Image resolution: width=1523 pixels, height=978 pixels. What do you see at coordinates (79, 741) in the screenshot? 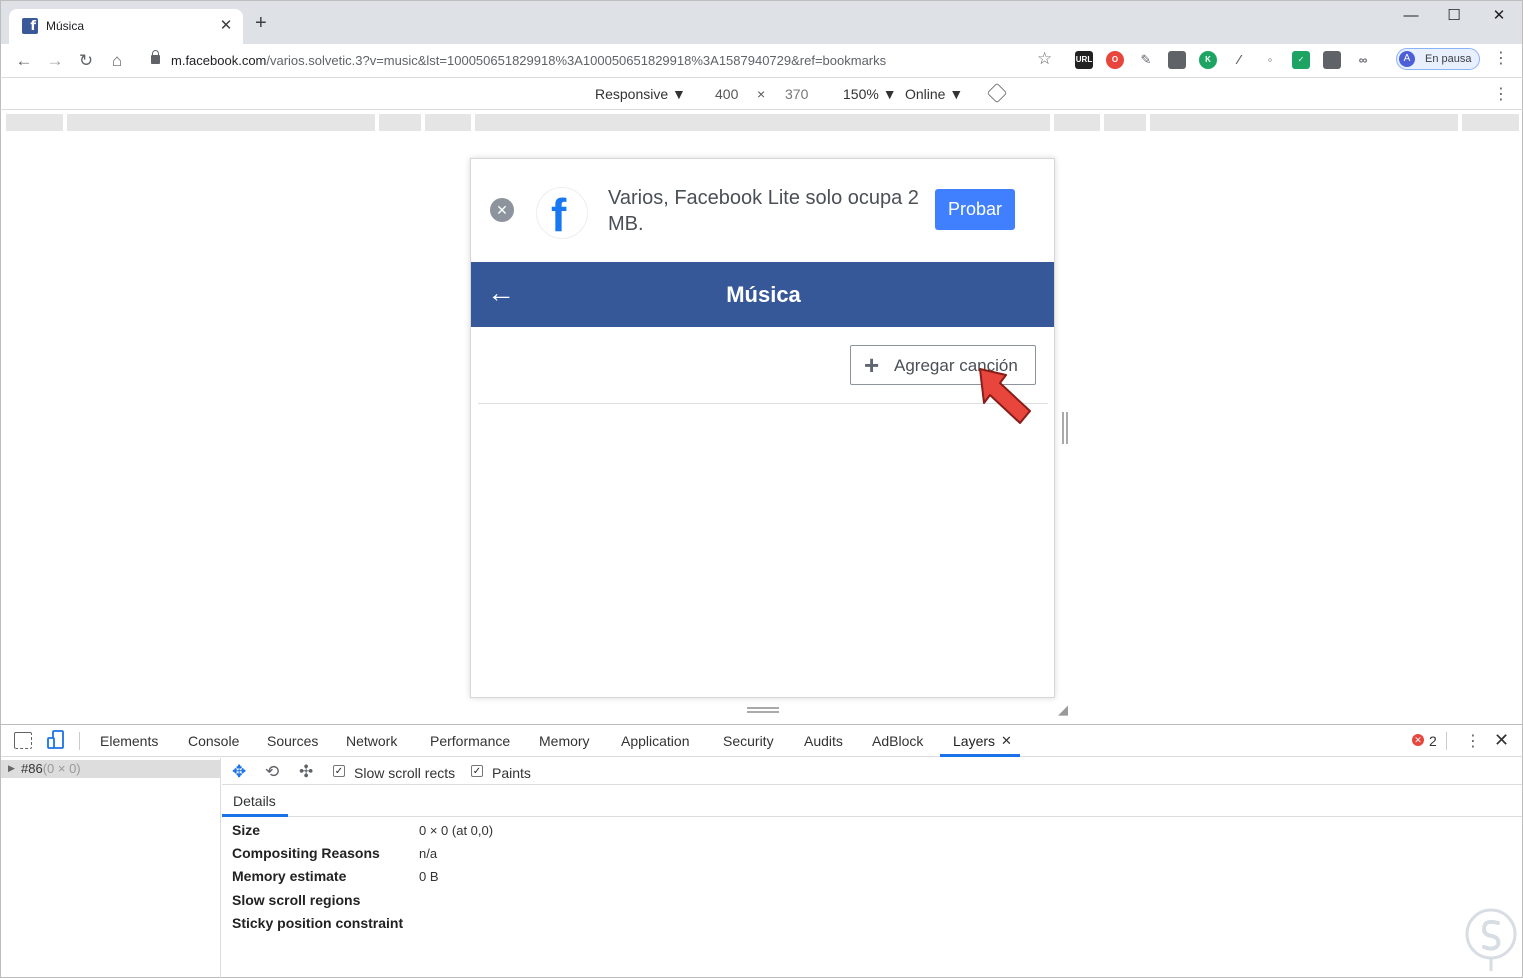
I see `toolbar-separator` at bounding box center [79, 741].